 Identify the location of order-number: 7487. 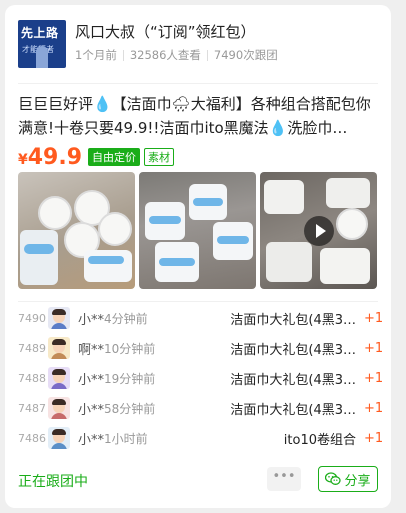
(32, 408).